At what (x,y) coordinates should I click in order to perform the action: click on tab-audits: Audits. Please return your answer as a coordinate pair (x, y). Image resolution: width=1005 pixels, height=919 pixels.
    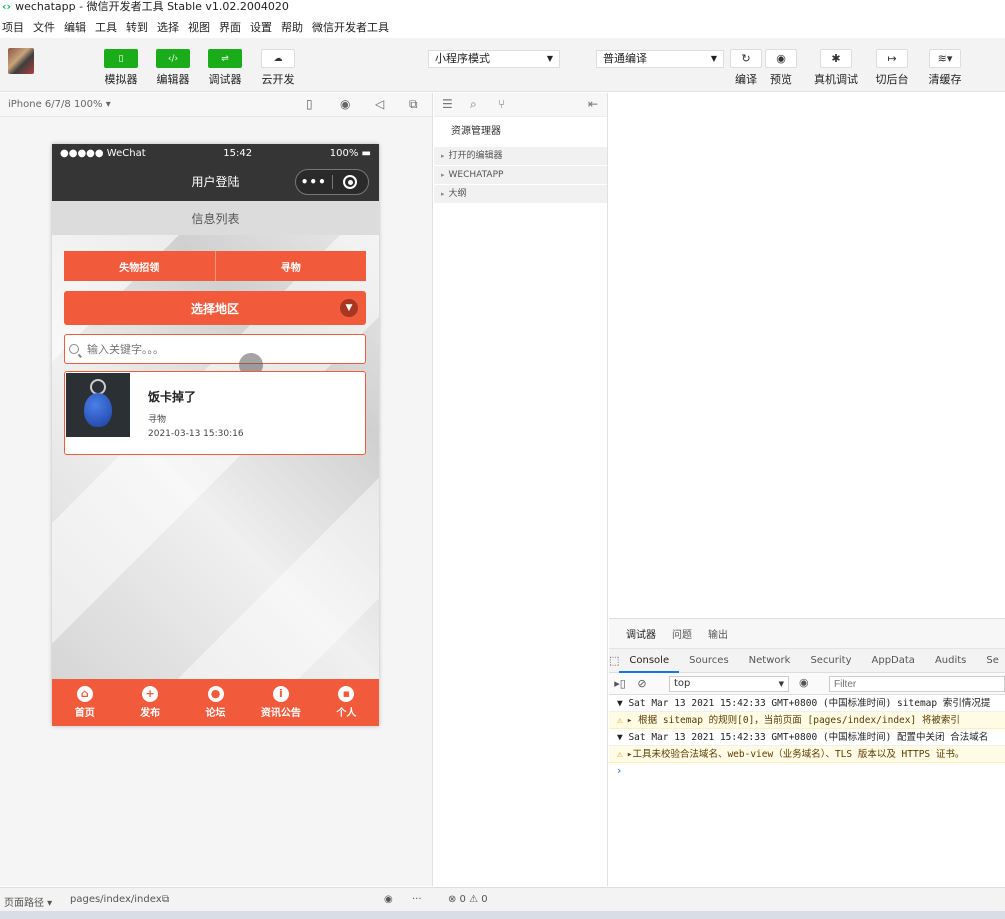
    Looking at the image, I should click on (950, 661).